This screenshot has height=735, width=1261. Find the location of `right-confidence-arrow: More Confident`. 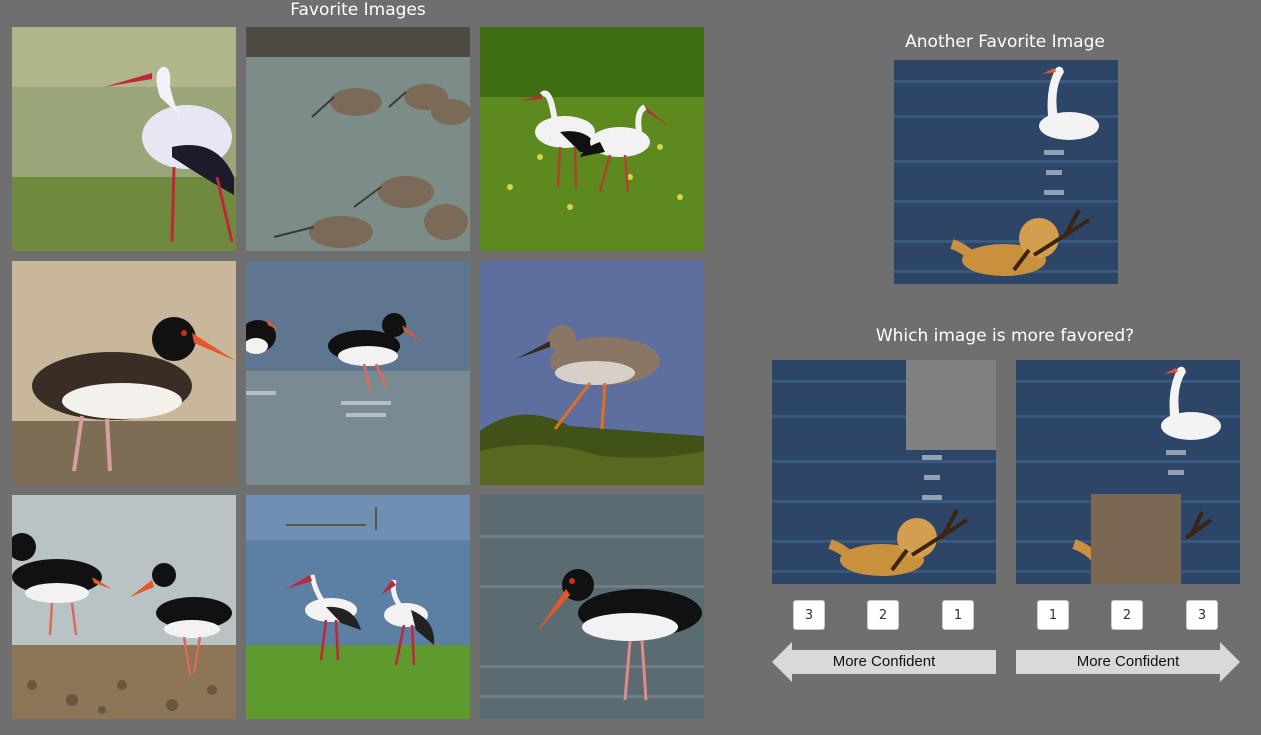

right-confidence-arrow: More Confident is located at coordinates (1128, 662).